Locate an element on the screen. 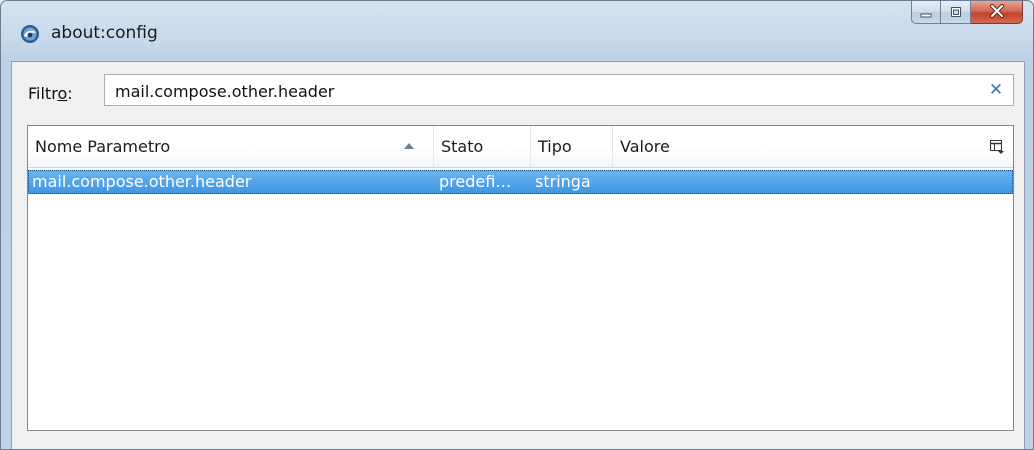 This screenshot has width=1034, height=450. column-header-type: Tipo is located at coordinates (572, 146).